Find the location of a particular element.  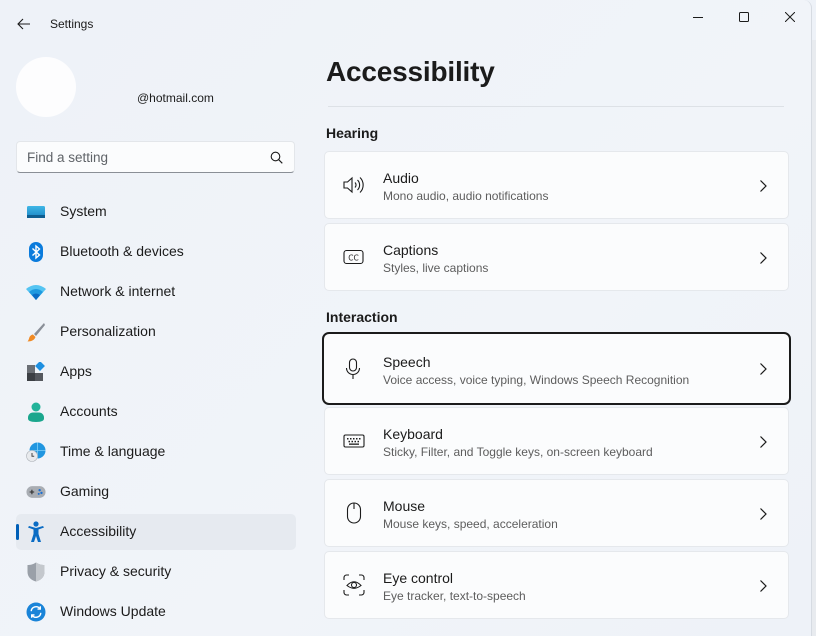

sidebar-item-label: Windows Update is located at coordinates (113, 611).